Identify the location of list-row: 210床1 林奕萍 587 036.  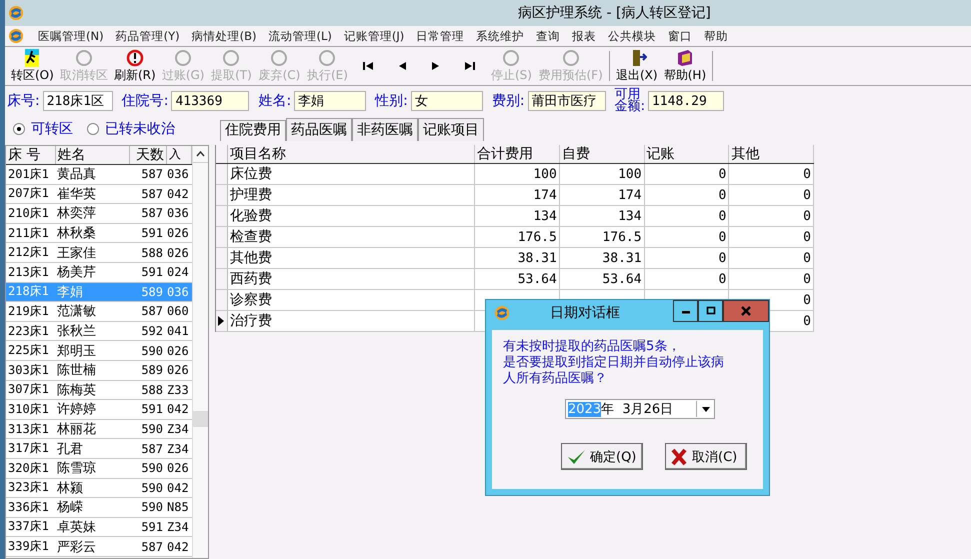
(99, 214).